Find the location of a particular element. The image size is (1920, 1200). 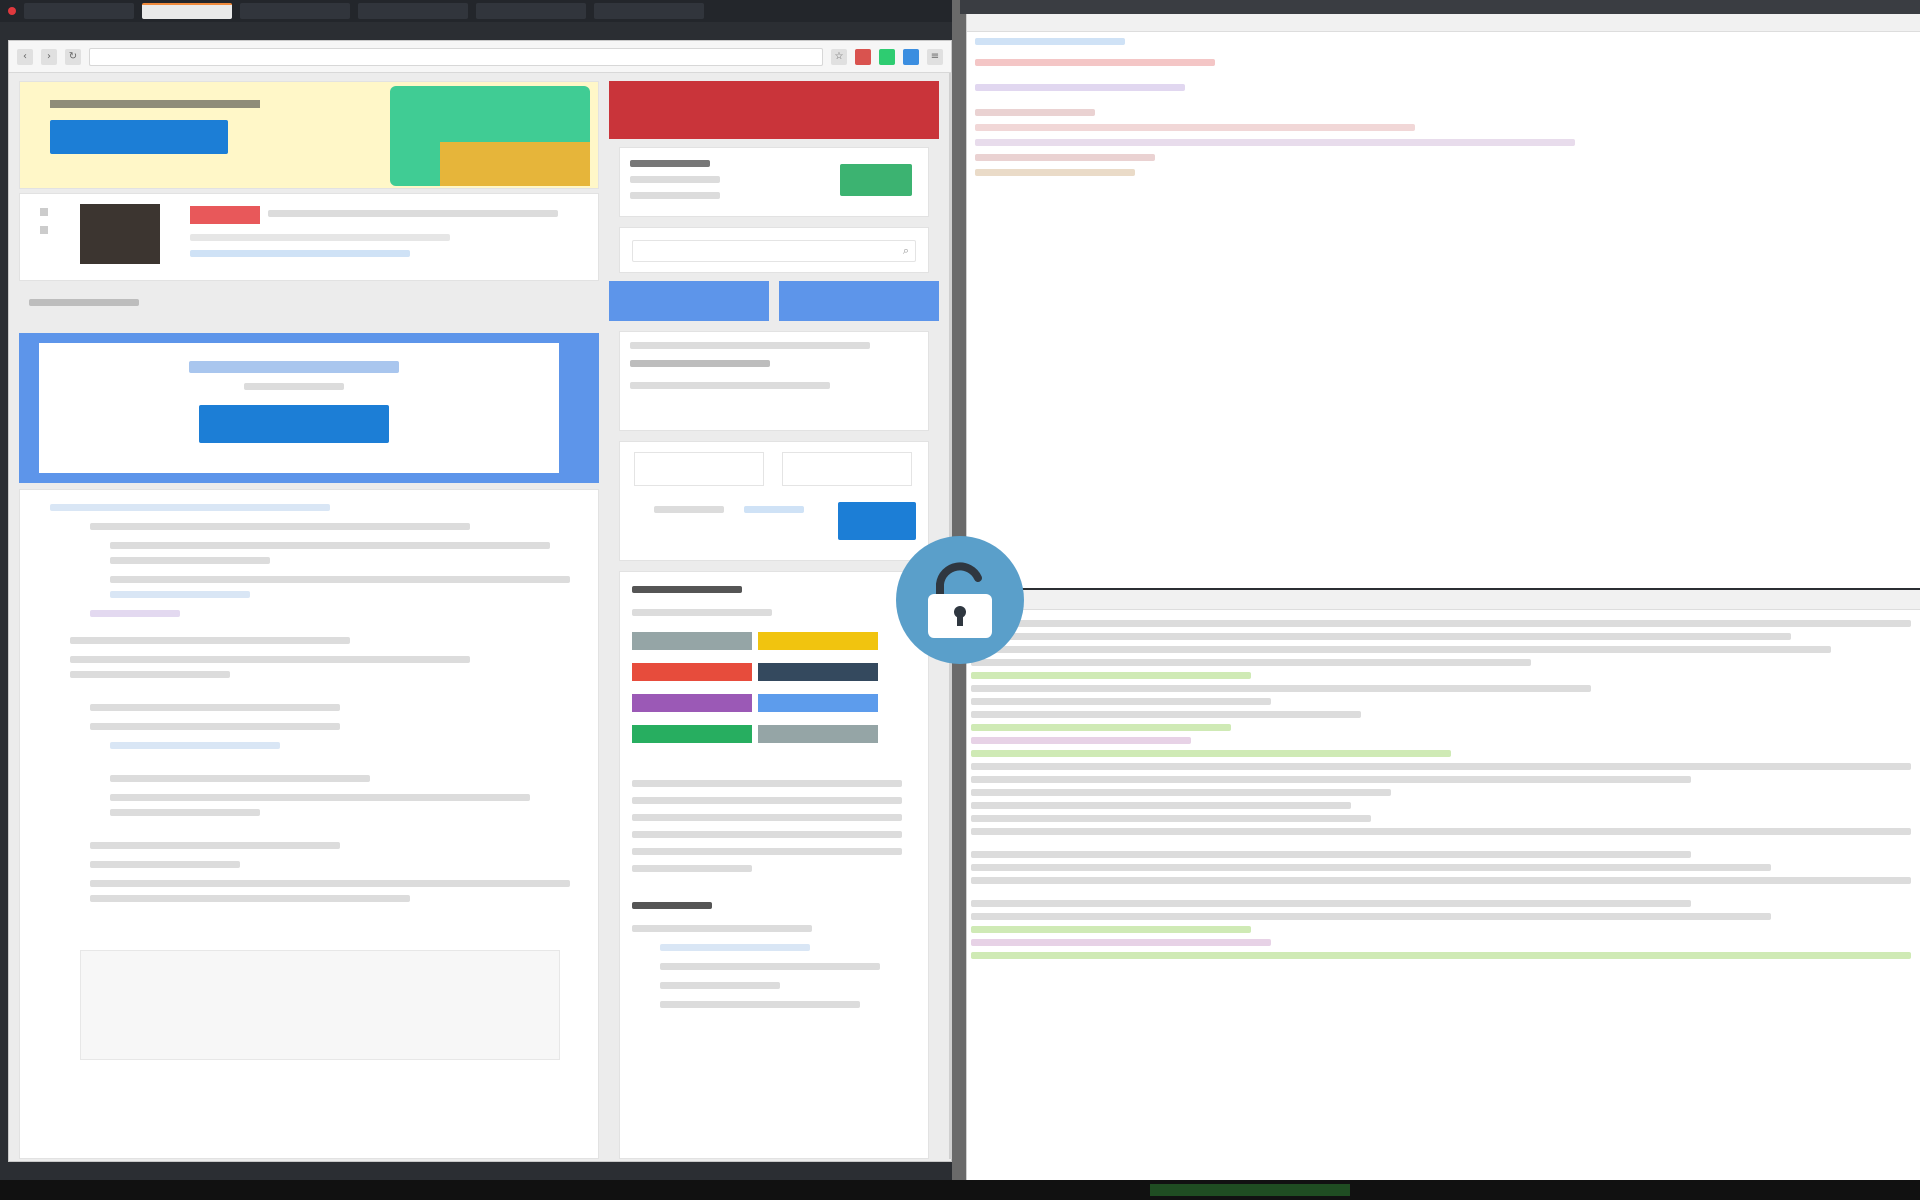

video-item is located at coordinates (309, 237).